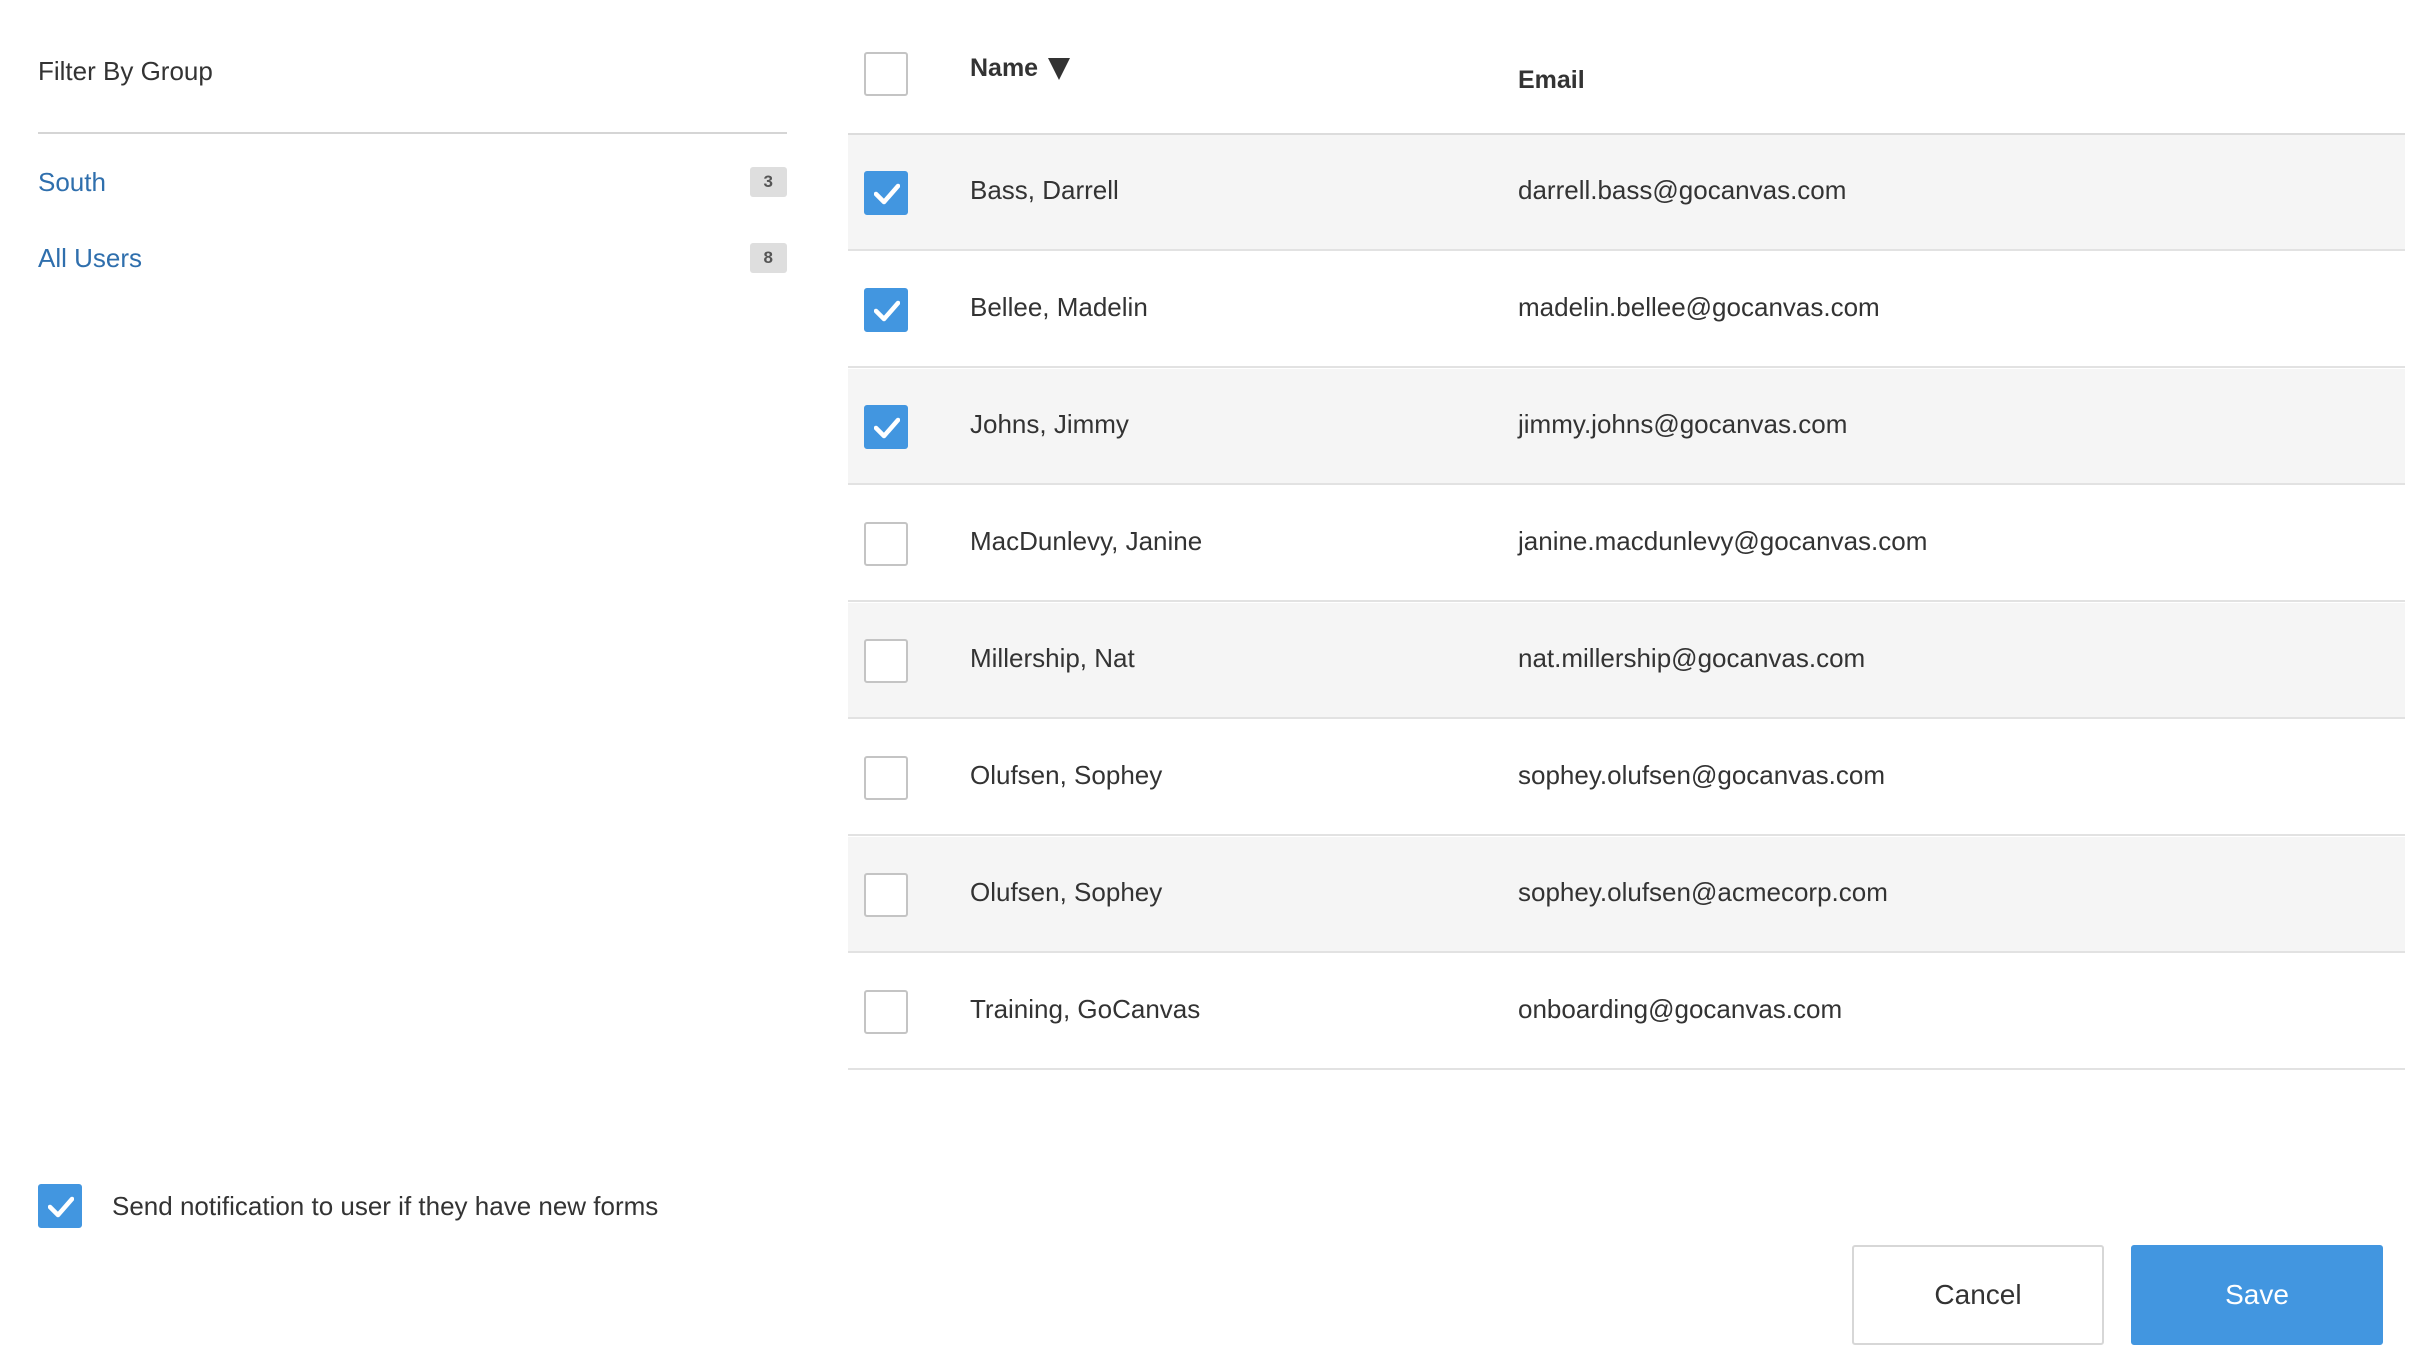 This screenshot has width=2430, height=1370. Describe the element at coordinates (1059, 307) in the screenshot. I see `user-name: Bellee, Madelin` at that location.